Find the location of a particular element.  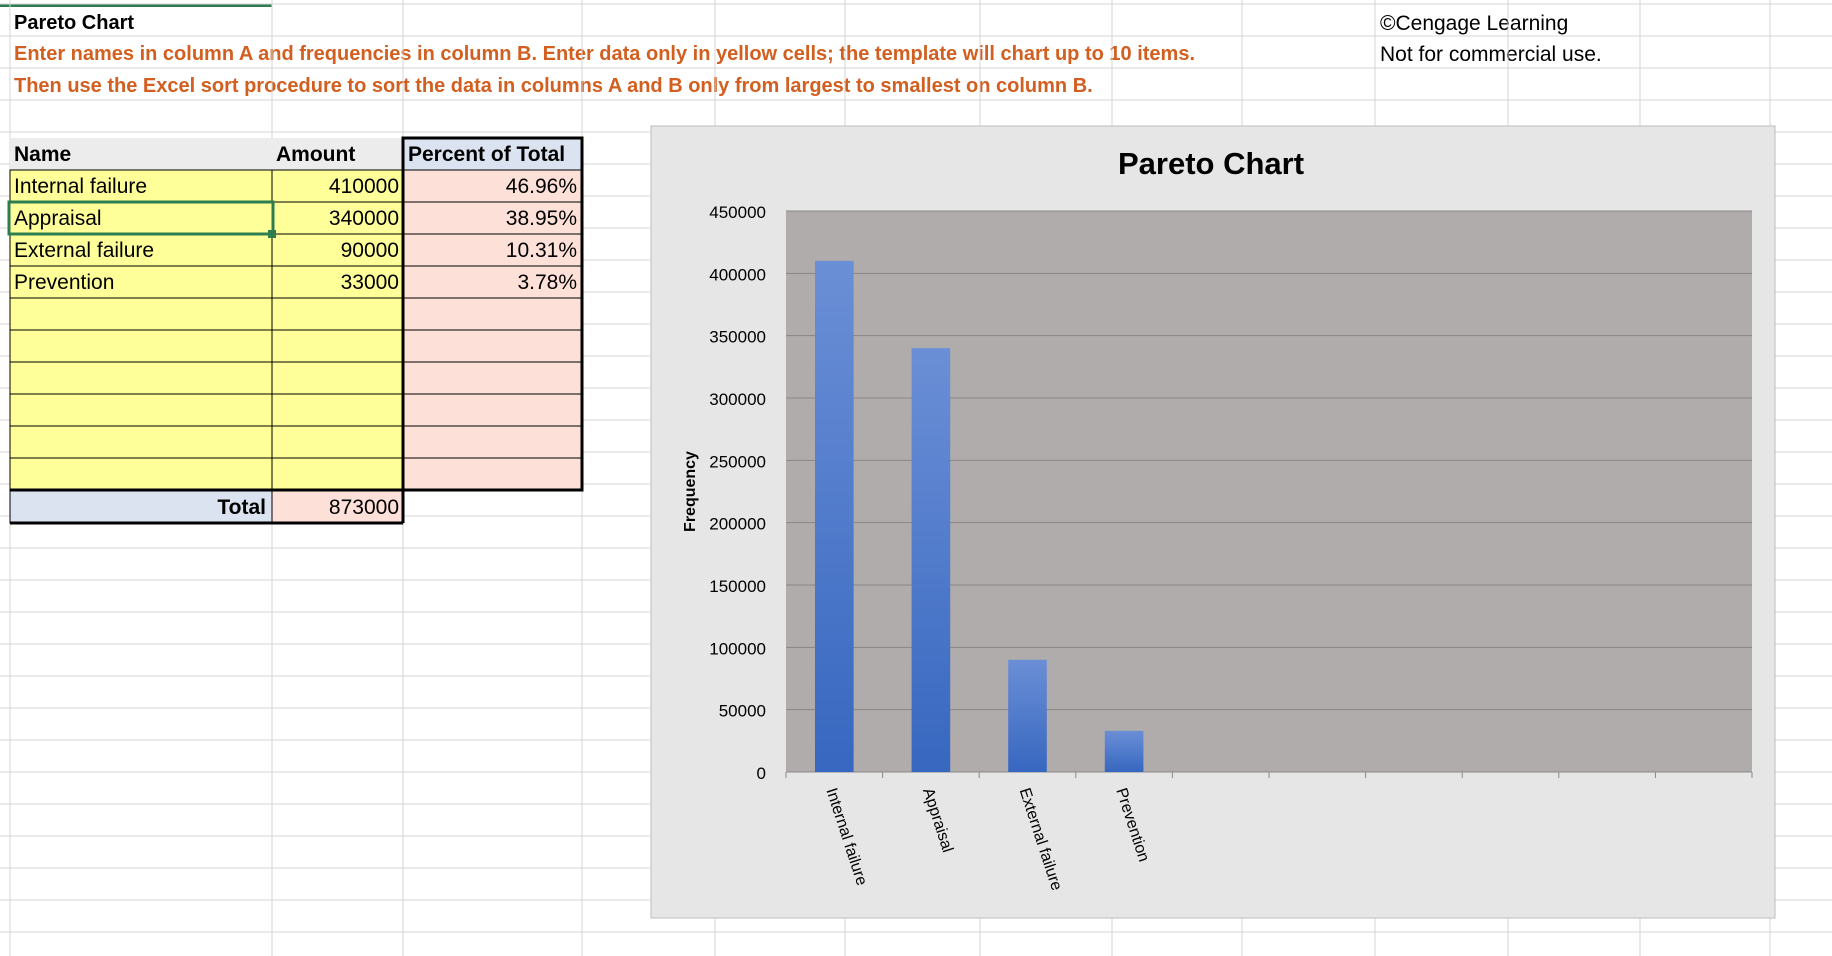

percent-value: 10.31% is located at coordinates (541, 250).